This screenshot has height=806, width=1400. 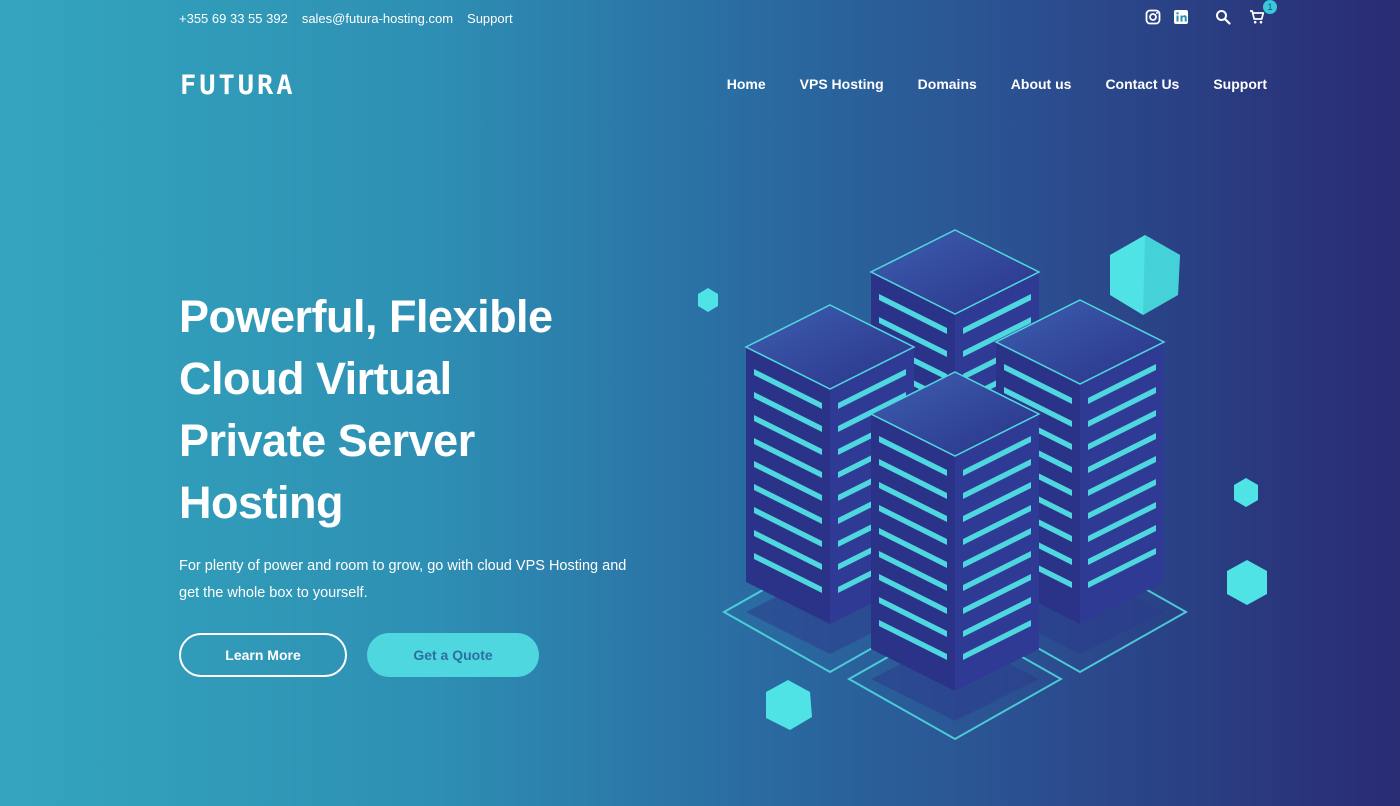 I want to click on phone-link: +355 69 33 55 392, so click(x=233, y=18).